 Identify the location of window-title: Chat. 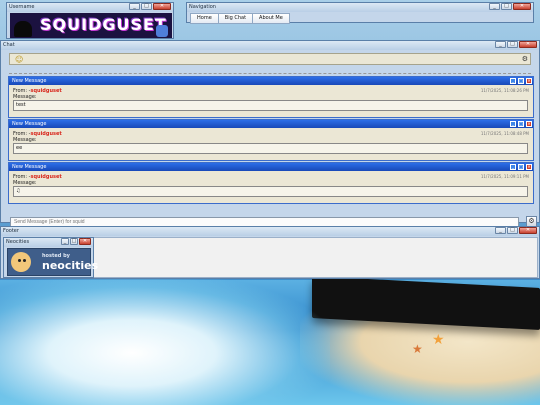
(9, 45).